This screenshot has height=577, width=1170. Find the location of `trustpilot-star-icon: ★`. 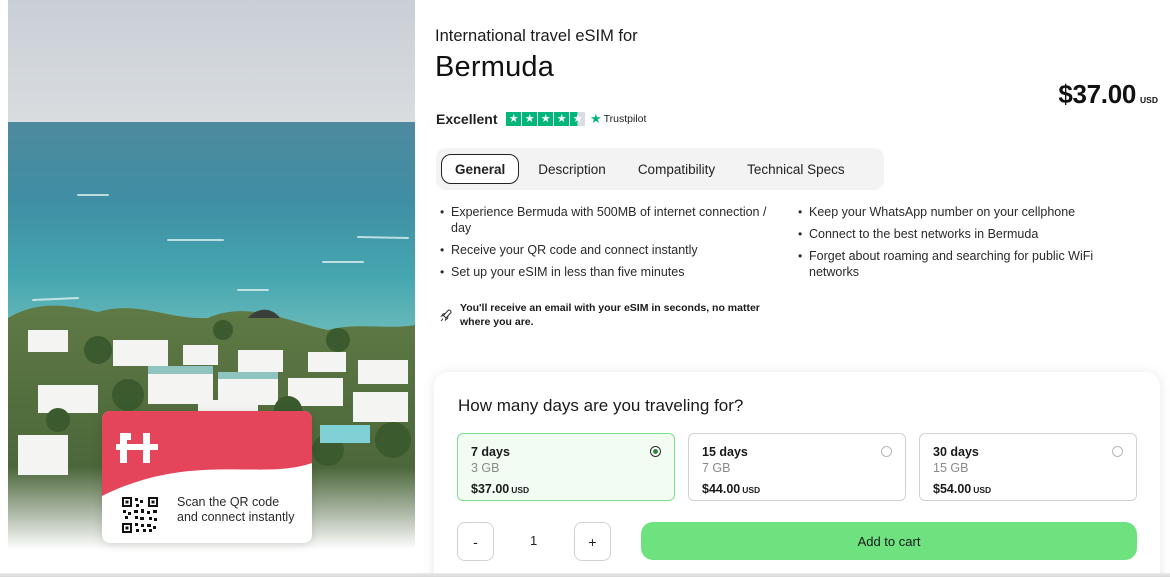

trustpilot-star-icon: ★ is located at coordinates (595, 118).